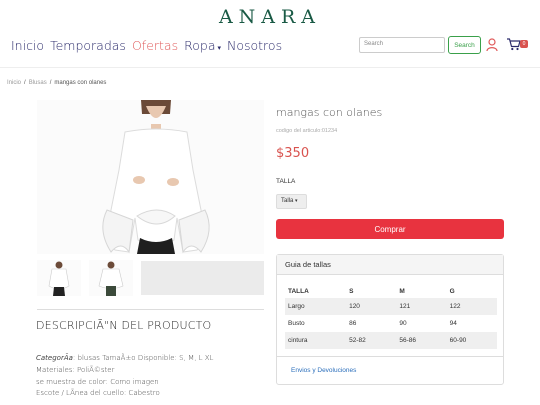 The height and width of the screenshot is (405, 540). What do you see at coordinates (471, 340) in the screenshot?
I see `table-cell: 60-90` at bounding box center [471, 340].